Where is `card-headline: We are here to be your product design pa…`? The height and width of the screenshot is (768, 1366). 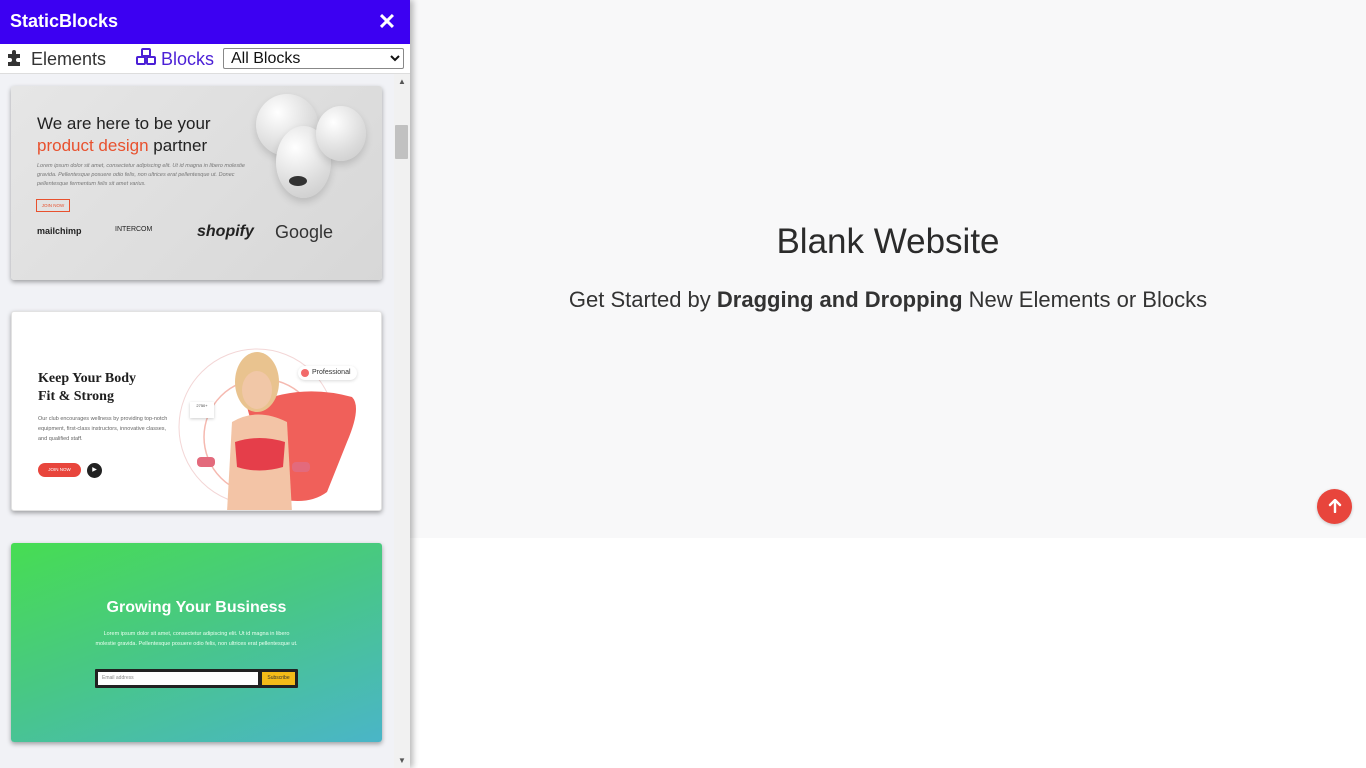 card-headline: We are here to be your product design pa… is located at coordinates (124, 135).